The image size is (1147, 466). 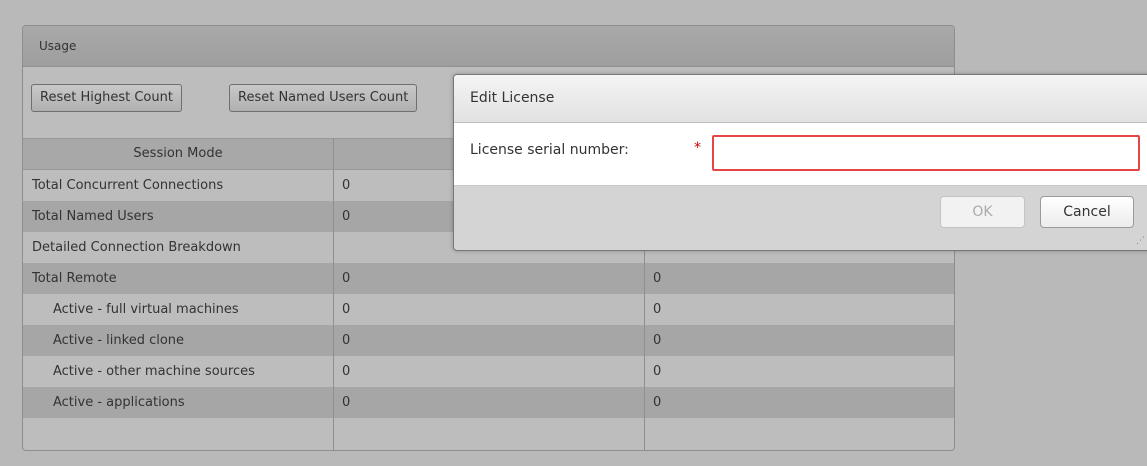 What do you see at coordinates (697, 148) in the screenshot?
I see `required-marker: *` at bounding box center [697, 148].